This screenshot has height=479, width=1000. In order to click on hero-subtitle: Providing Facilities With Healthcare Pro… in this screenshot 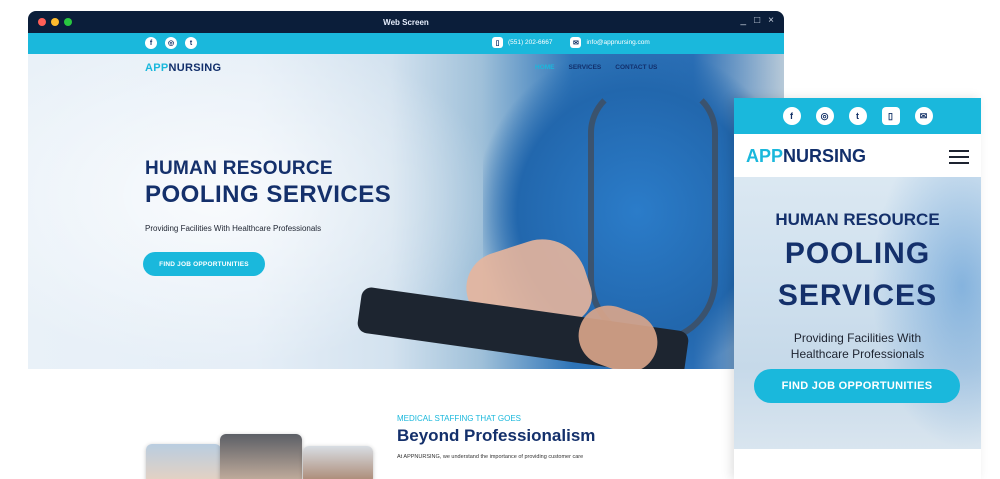, I will do `click(233, 228)`.